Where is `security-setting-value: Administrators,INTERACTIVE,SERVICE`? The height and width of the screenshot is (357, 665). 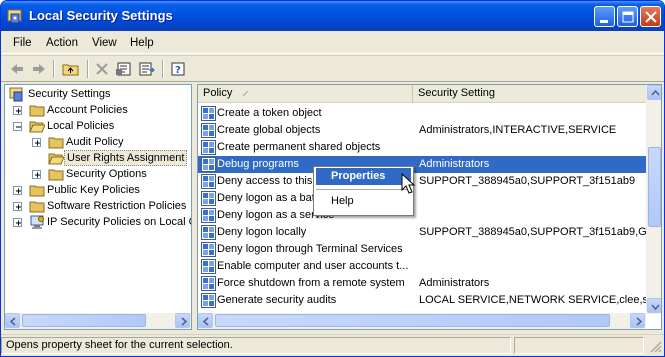 security-setting-value: Administrators,INTERACTIVE,SERVICE is located at coordinates (518, 130).